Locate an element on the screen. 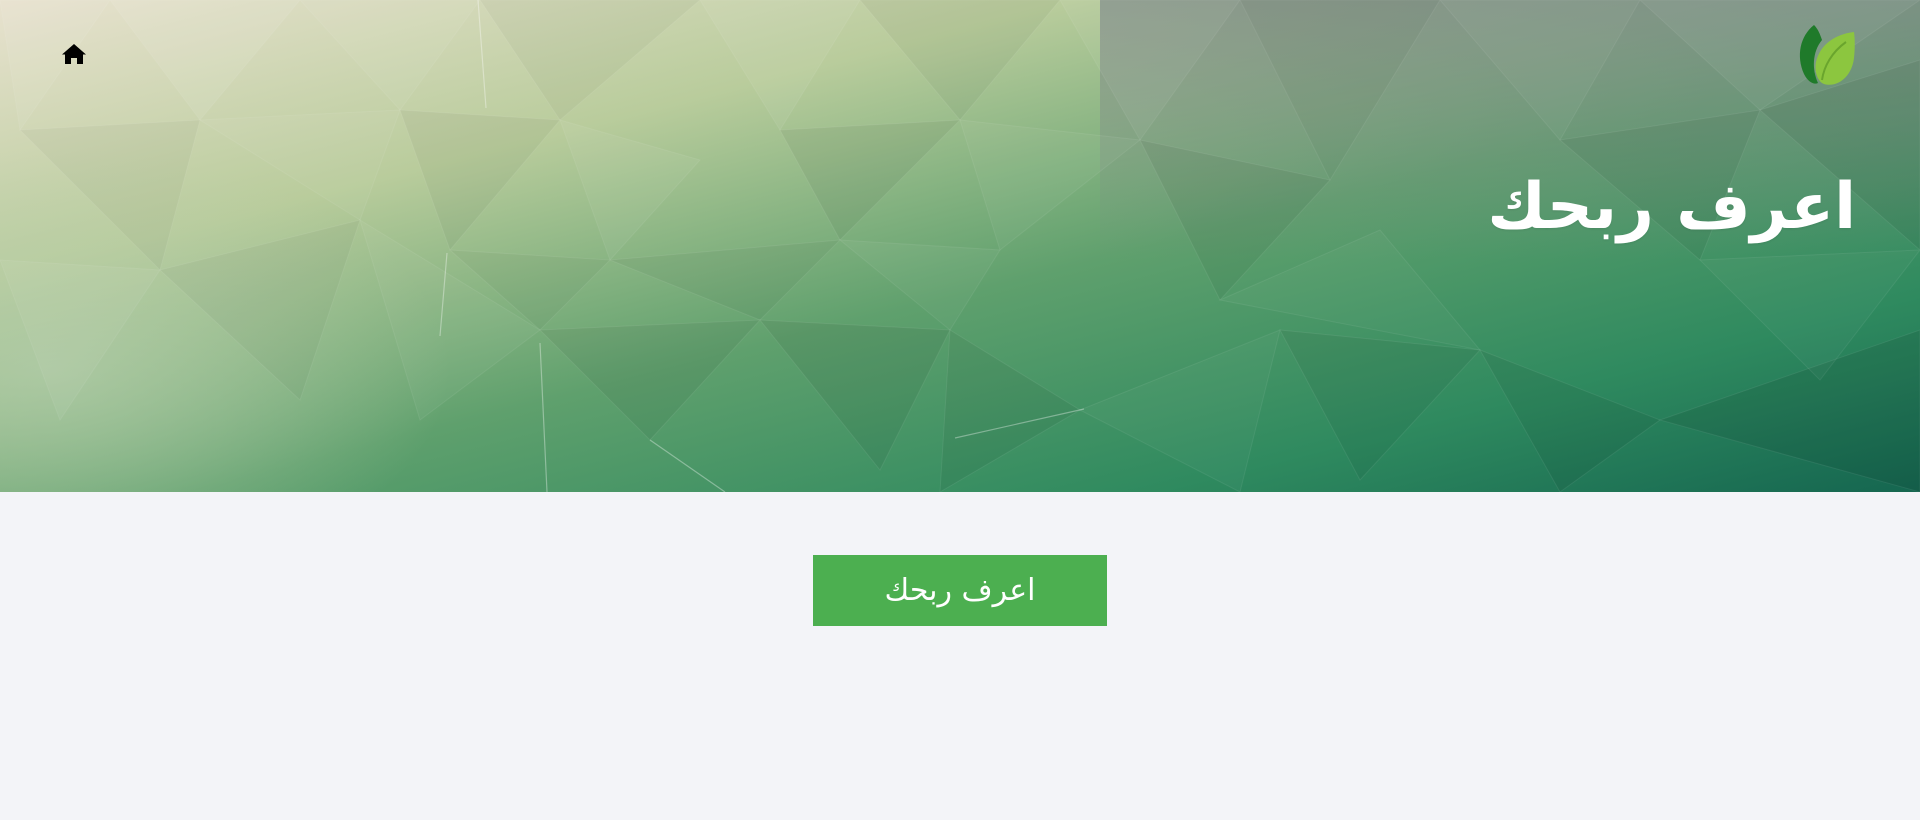  home-icon is located at coordinates (74, 54).